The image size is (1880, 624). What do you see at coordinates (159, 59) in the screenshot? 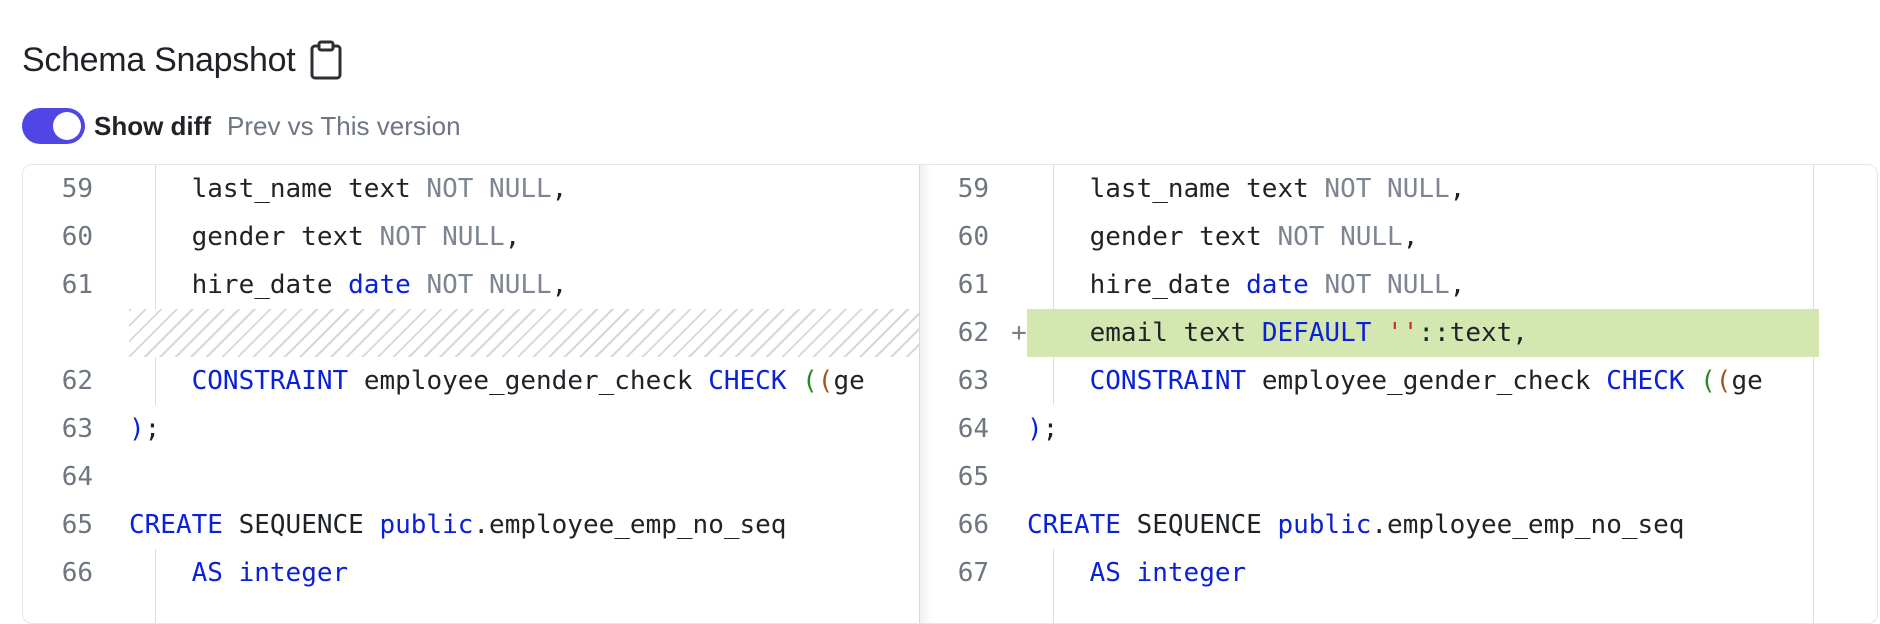
I see `page-title: Schema Snapshot` at bounding box center [159, 59].